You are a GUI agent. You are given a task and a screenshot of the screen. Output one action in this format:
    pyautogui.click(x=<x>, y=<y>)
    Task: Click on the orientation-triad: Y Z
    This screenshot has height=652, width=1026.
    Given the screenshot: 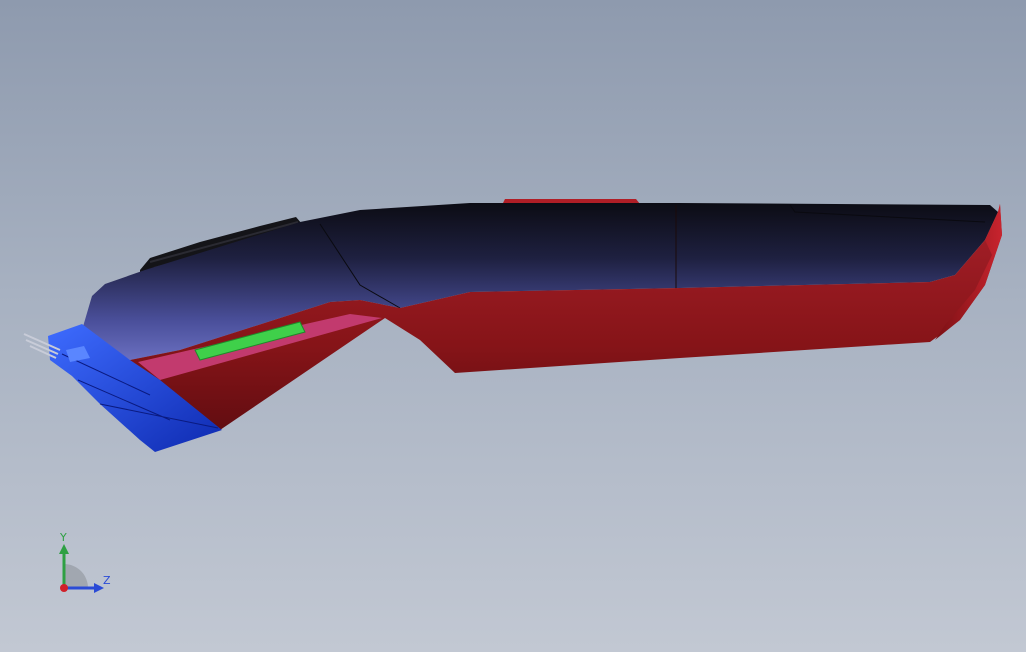 What is the action you would take?
    pyautogui.click(x=88, y=565)
    